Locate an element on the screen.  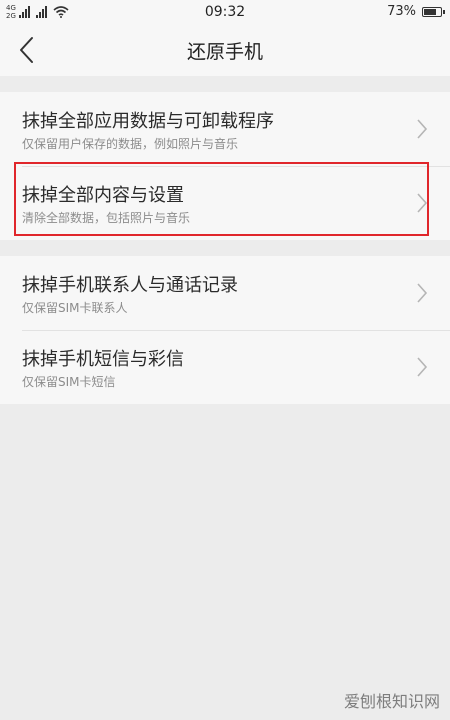
item-title: 抹掉全部应用数据与可卸载程序 is located at coordinates (148, 121).